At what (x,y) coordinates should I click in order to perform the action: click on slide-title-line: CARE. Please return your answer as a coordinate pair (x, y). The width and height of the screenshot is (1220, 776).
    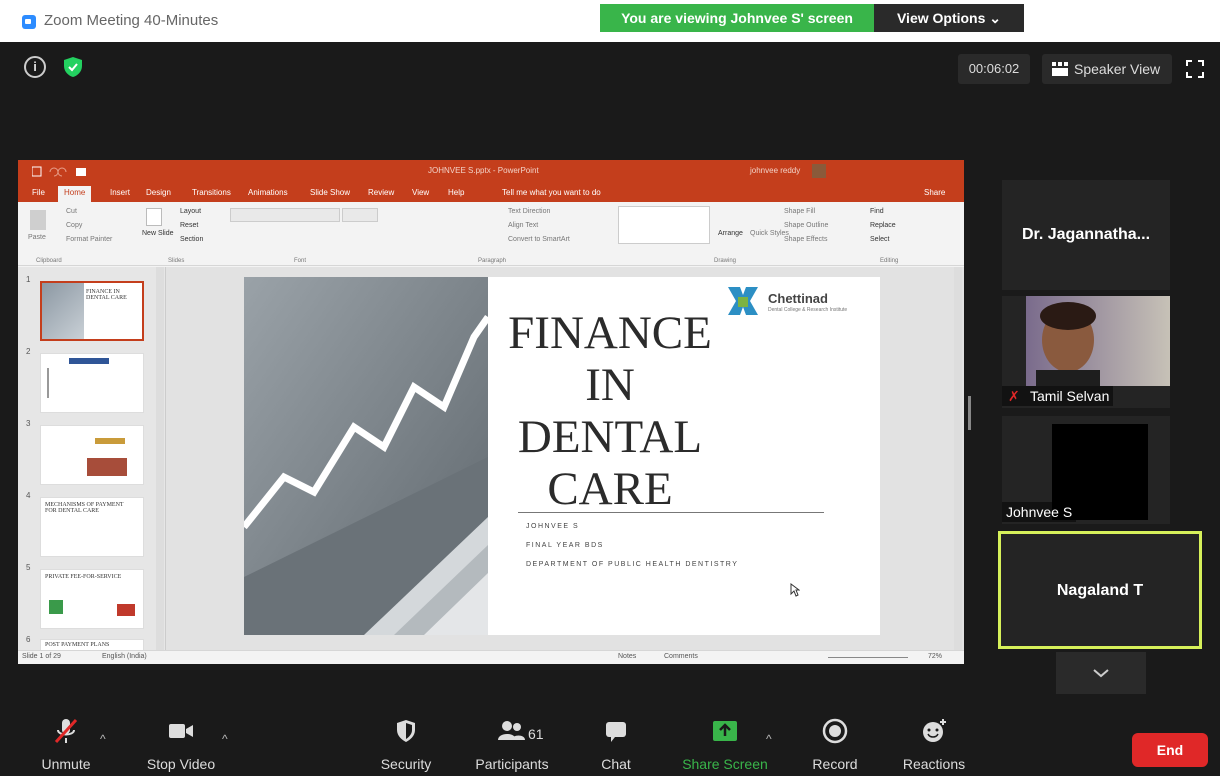
    Looking at the image, I should click on (610, 489).